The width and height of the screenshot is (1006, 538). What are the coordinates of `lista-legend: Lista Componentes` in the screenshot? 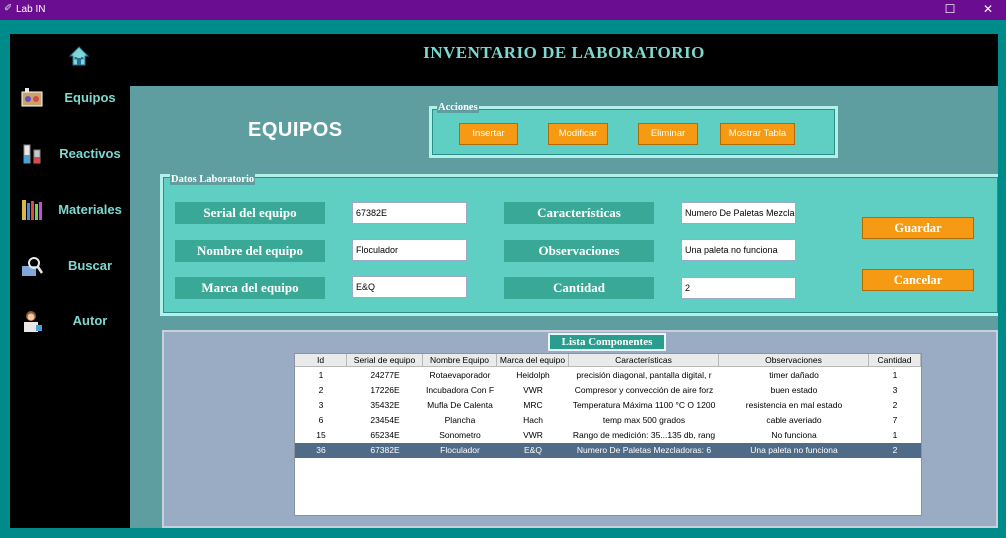 It's located at (607, 342).